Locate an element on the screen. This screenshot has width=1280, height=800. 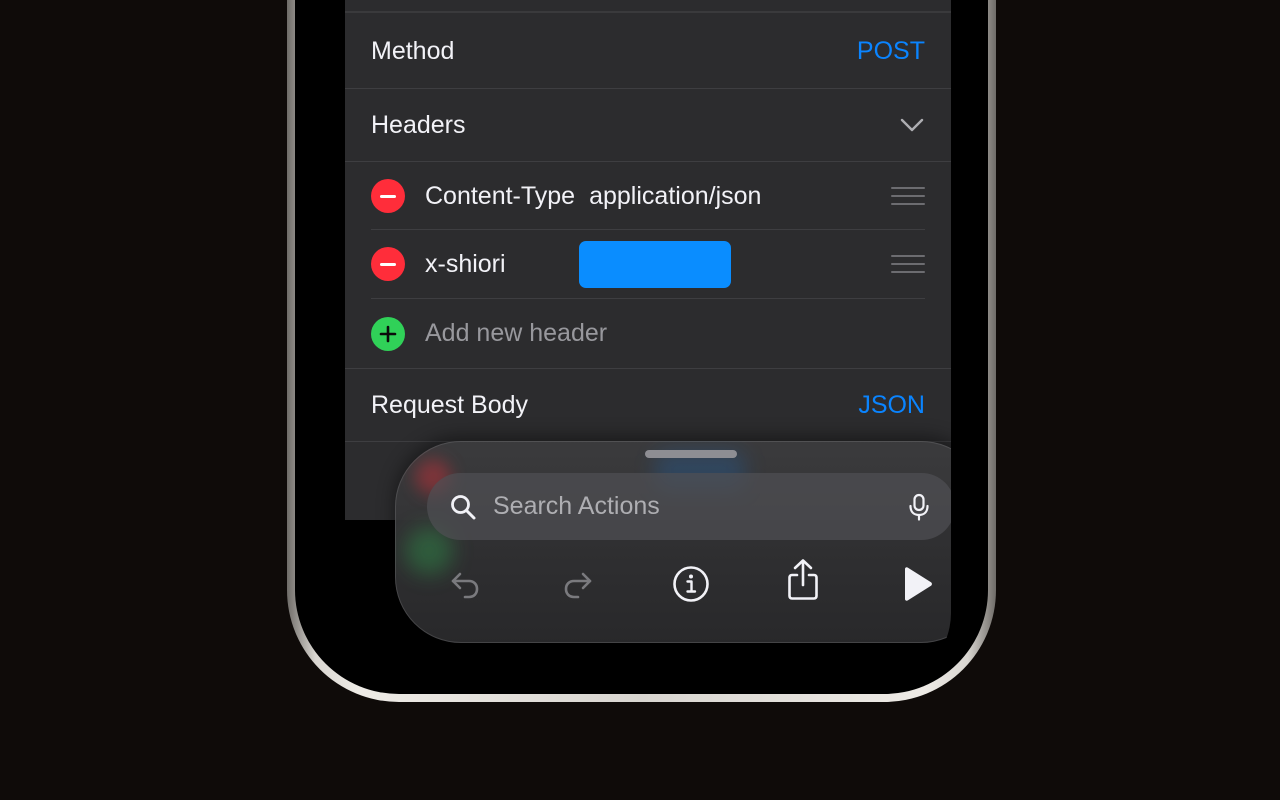
share-button is located at coordinates (803, 580).